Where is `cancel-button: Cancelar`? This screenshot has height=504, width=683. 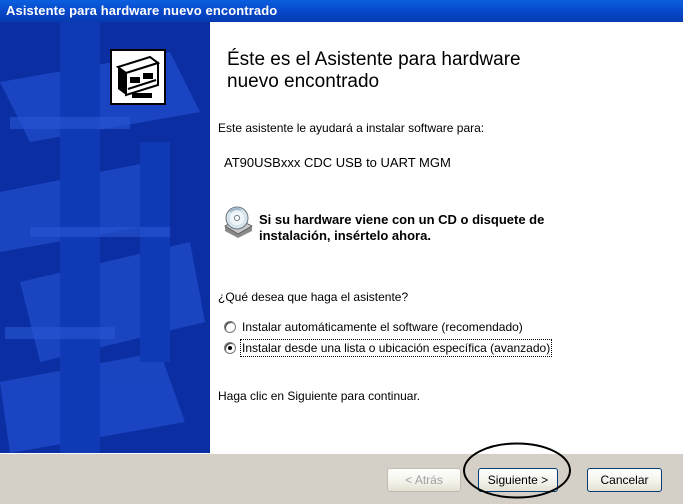
cancel-button: Cancelar is located at coordinates (624, 480).